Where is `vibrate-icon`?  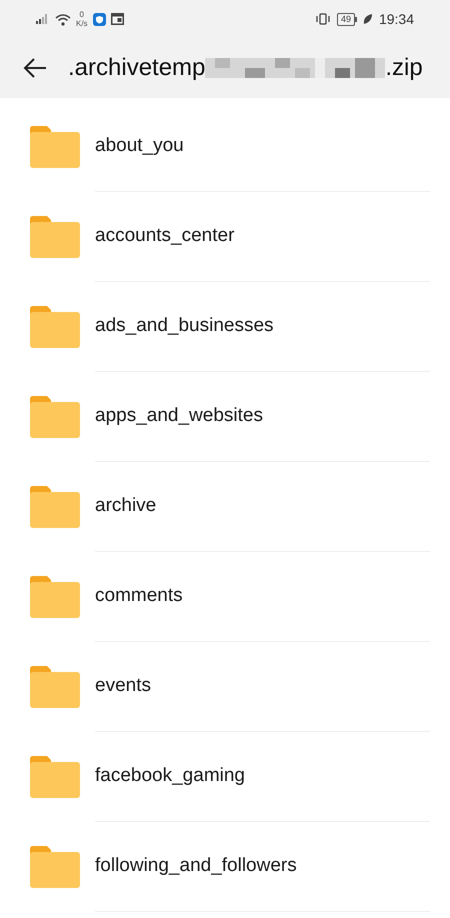
vibrate-icon is located at coordinates (322, 19).